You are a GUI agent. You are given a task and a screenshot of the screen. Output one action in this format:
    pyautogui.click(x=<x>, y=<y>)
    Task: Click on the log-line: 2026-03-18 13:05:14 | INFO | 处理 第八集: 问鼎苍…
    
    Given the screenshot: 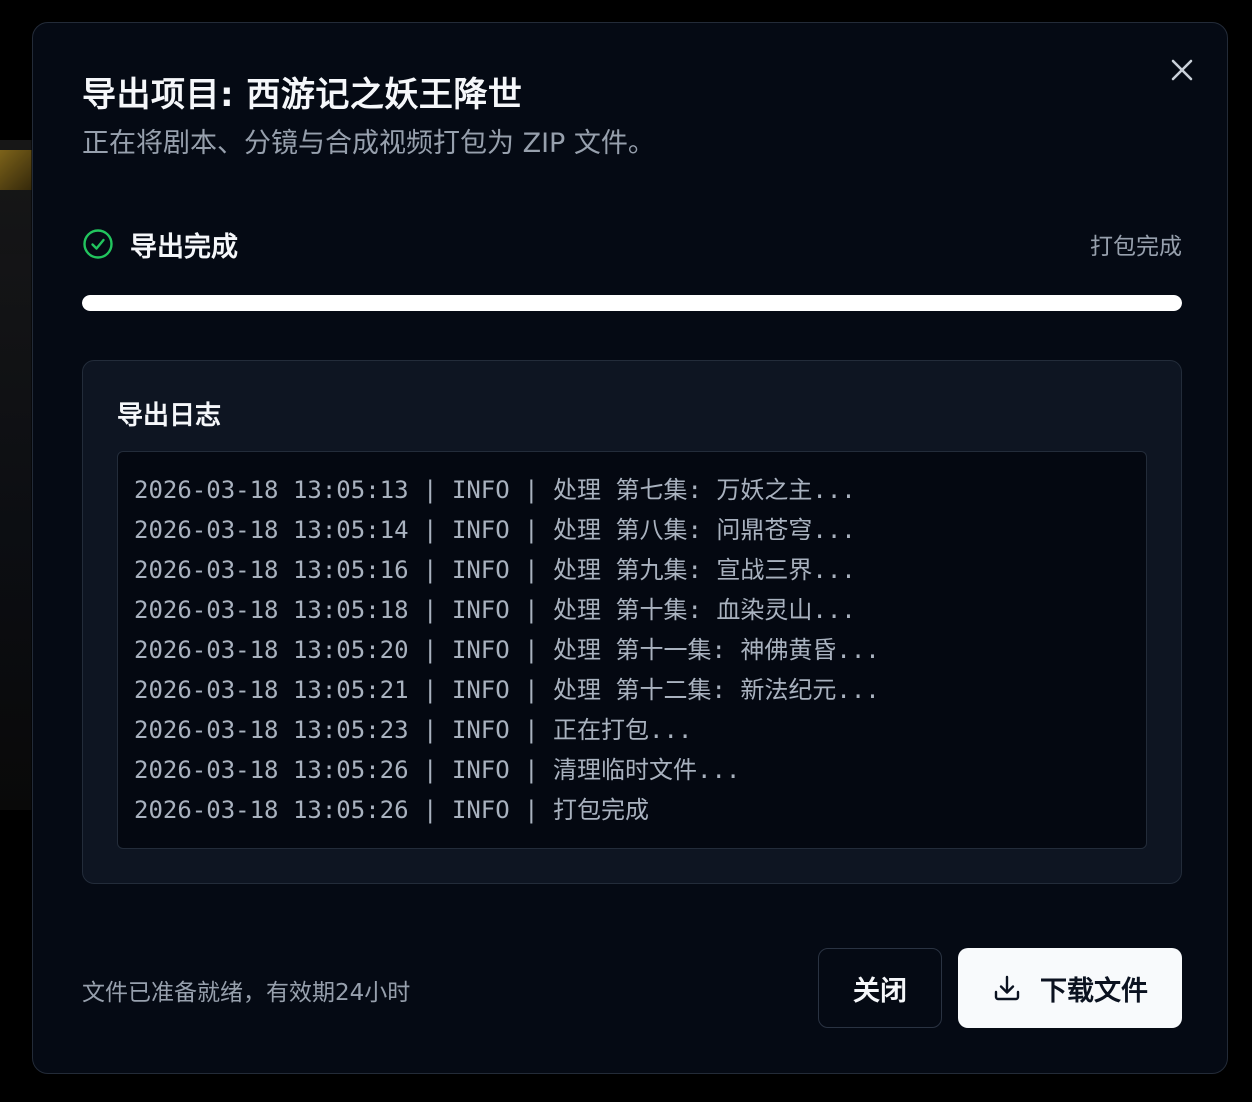 What is the action you would take?
    pyautogui.click(x=495, y=530)
    